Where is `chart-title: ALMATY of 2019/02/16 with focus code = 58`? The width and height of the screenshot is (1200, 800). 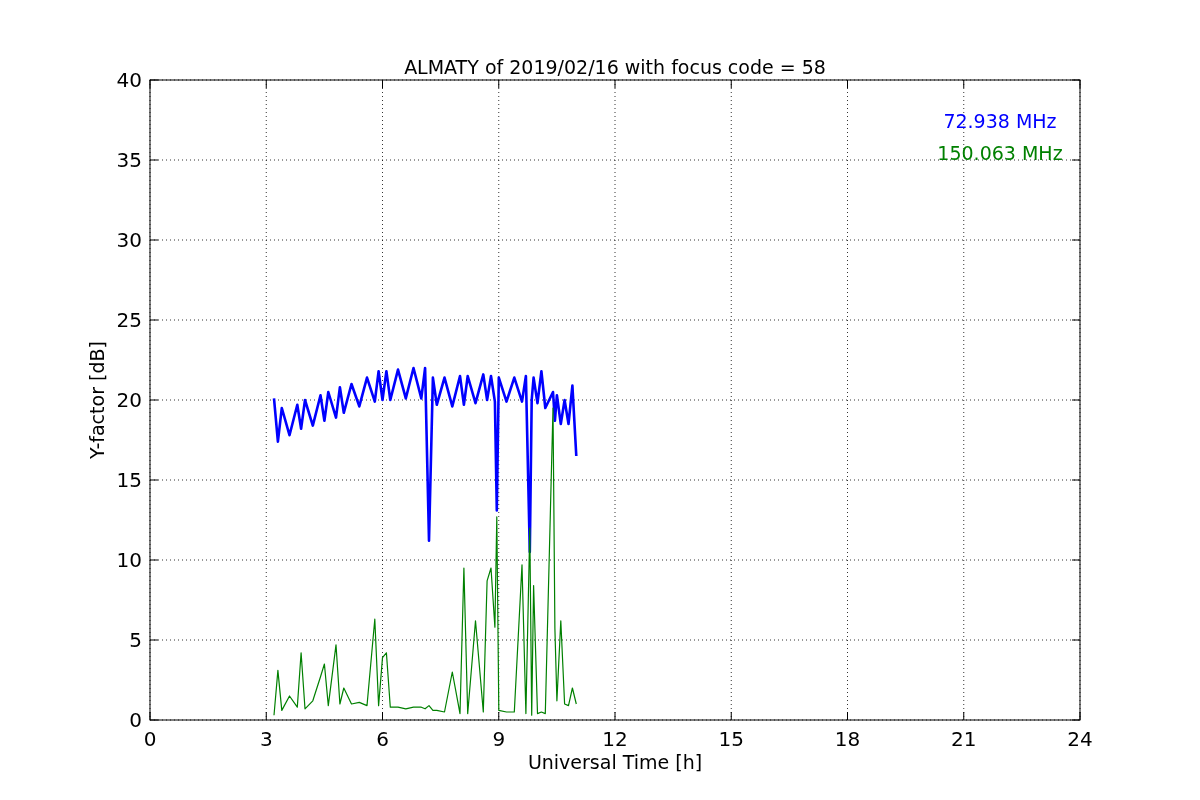 chart-title: ALMATY of 2019/02/16 with focus code = 58 is located at coordinates (615, 67).